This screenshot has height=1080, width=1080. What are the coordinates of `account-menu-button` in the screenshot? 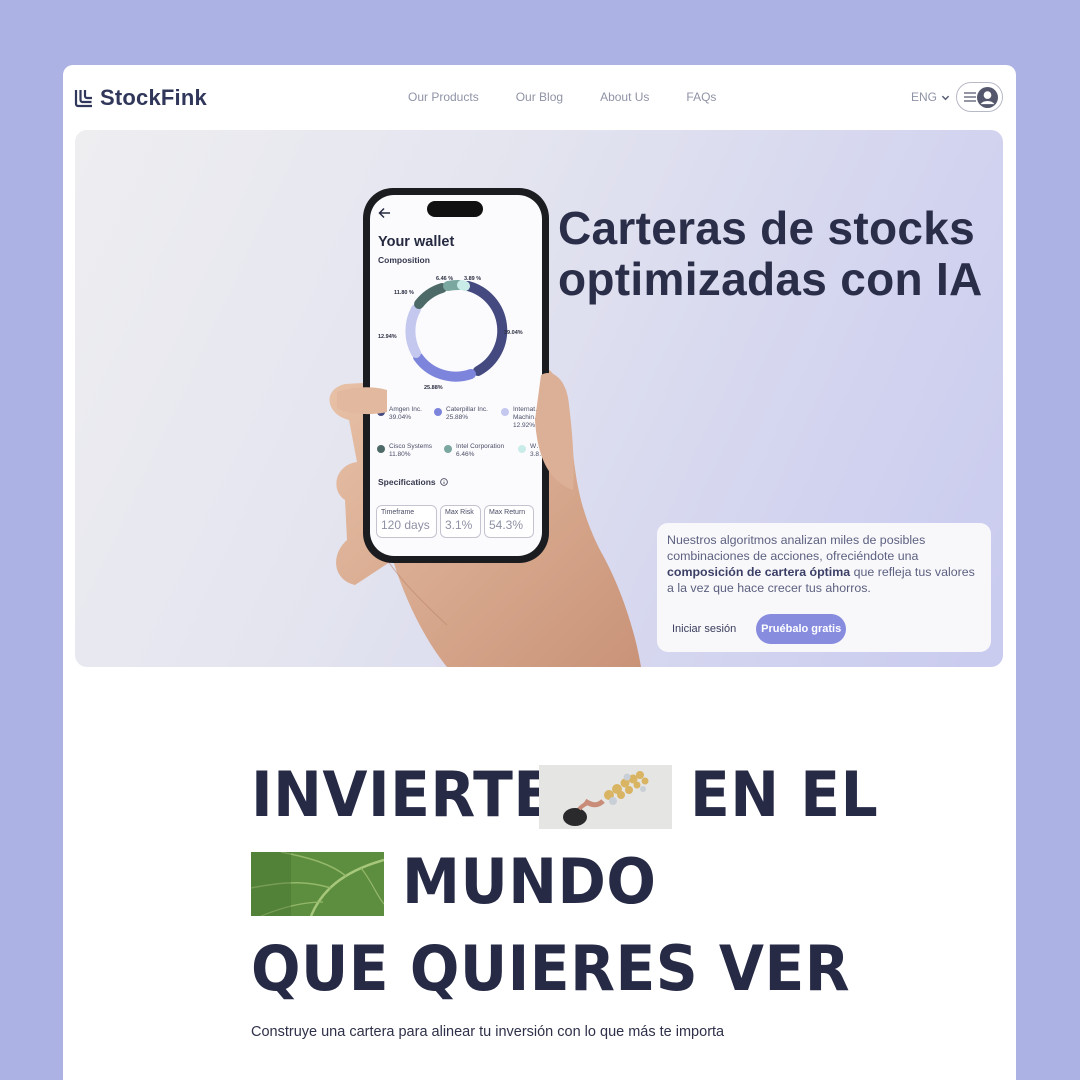 It's located at (979, 97).